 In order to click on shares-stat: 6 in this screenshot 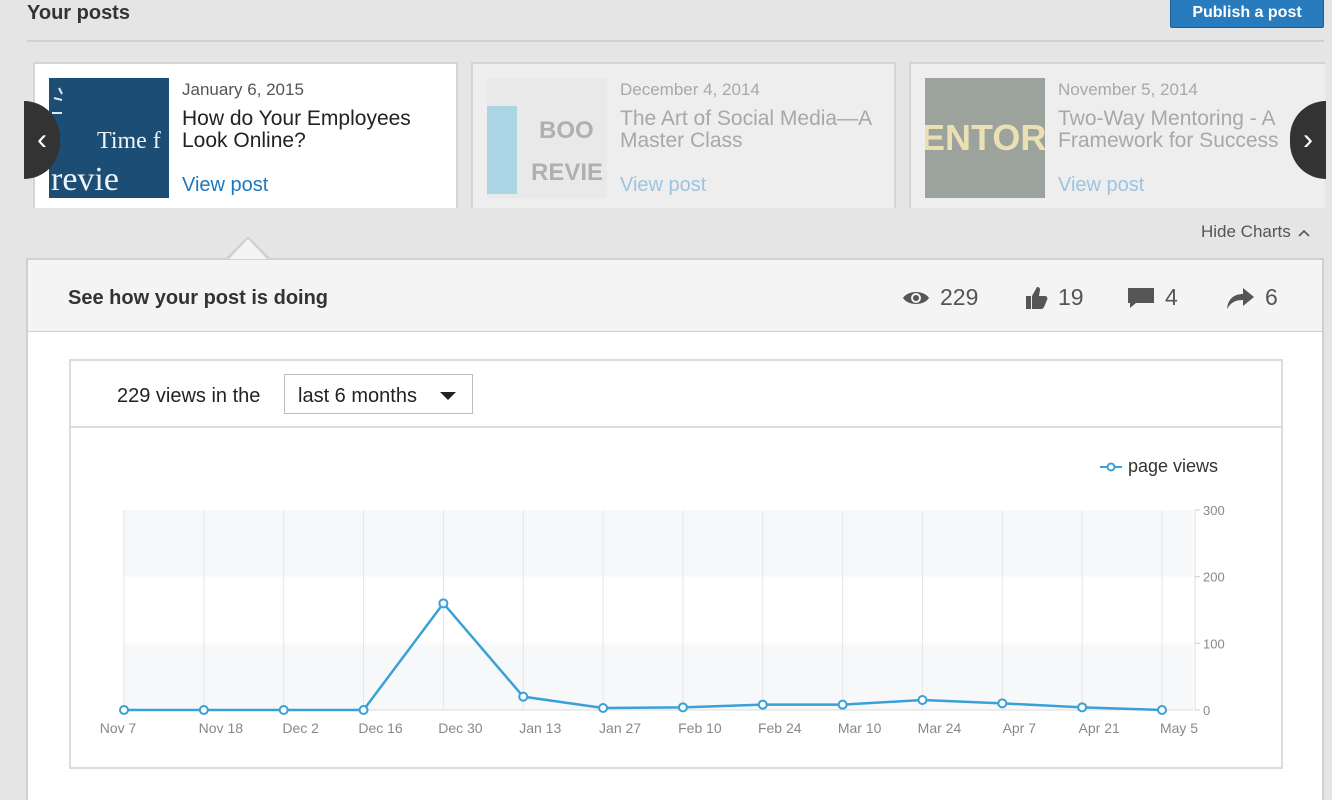, I will do `click(1251, 297)`.